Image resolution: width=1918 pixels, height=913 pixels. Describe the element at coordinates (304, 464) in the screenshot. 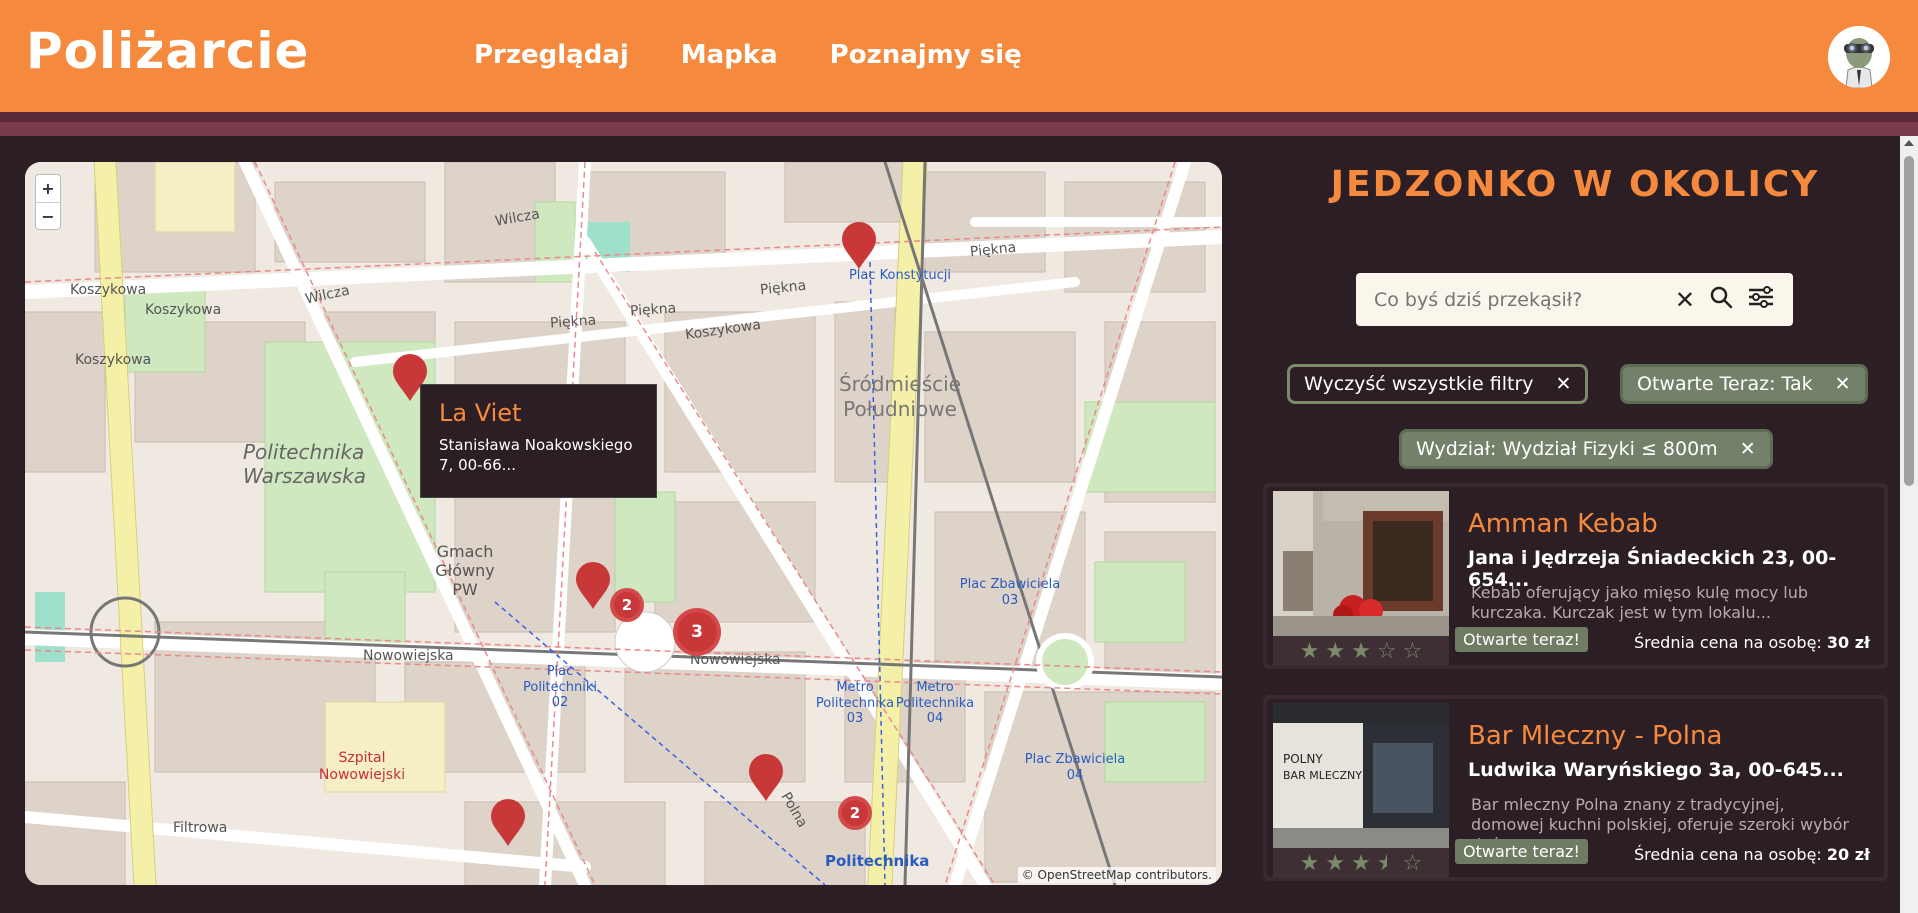

I see `campus-label: Politechnika Warszawska` at that location.